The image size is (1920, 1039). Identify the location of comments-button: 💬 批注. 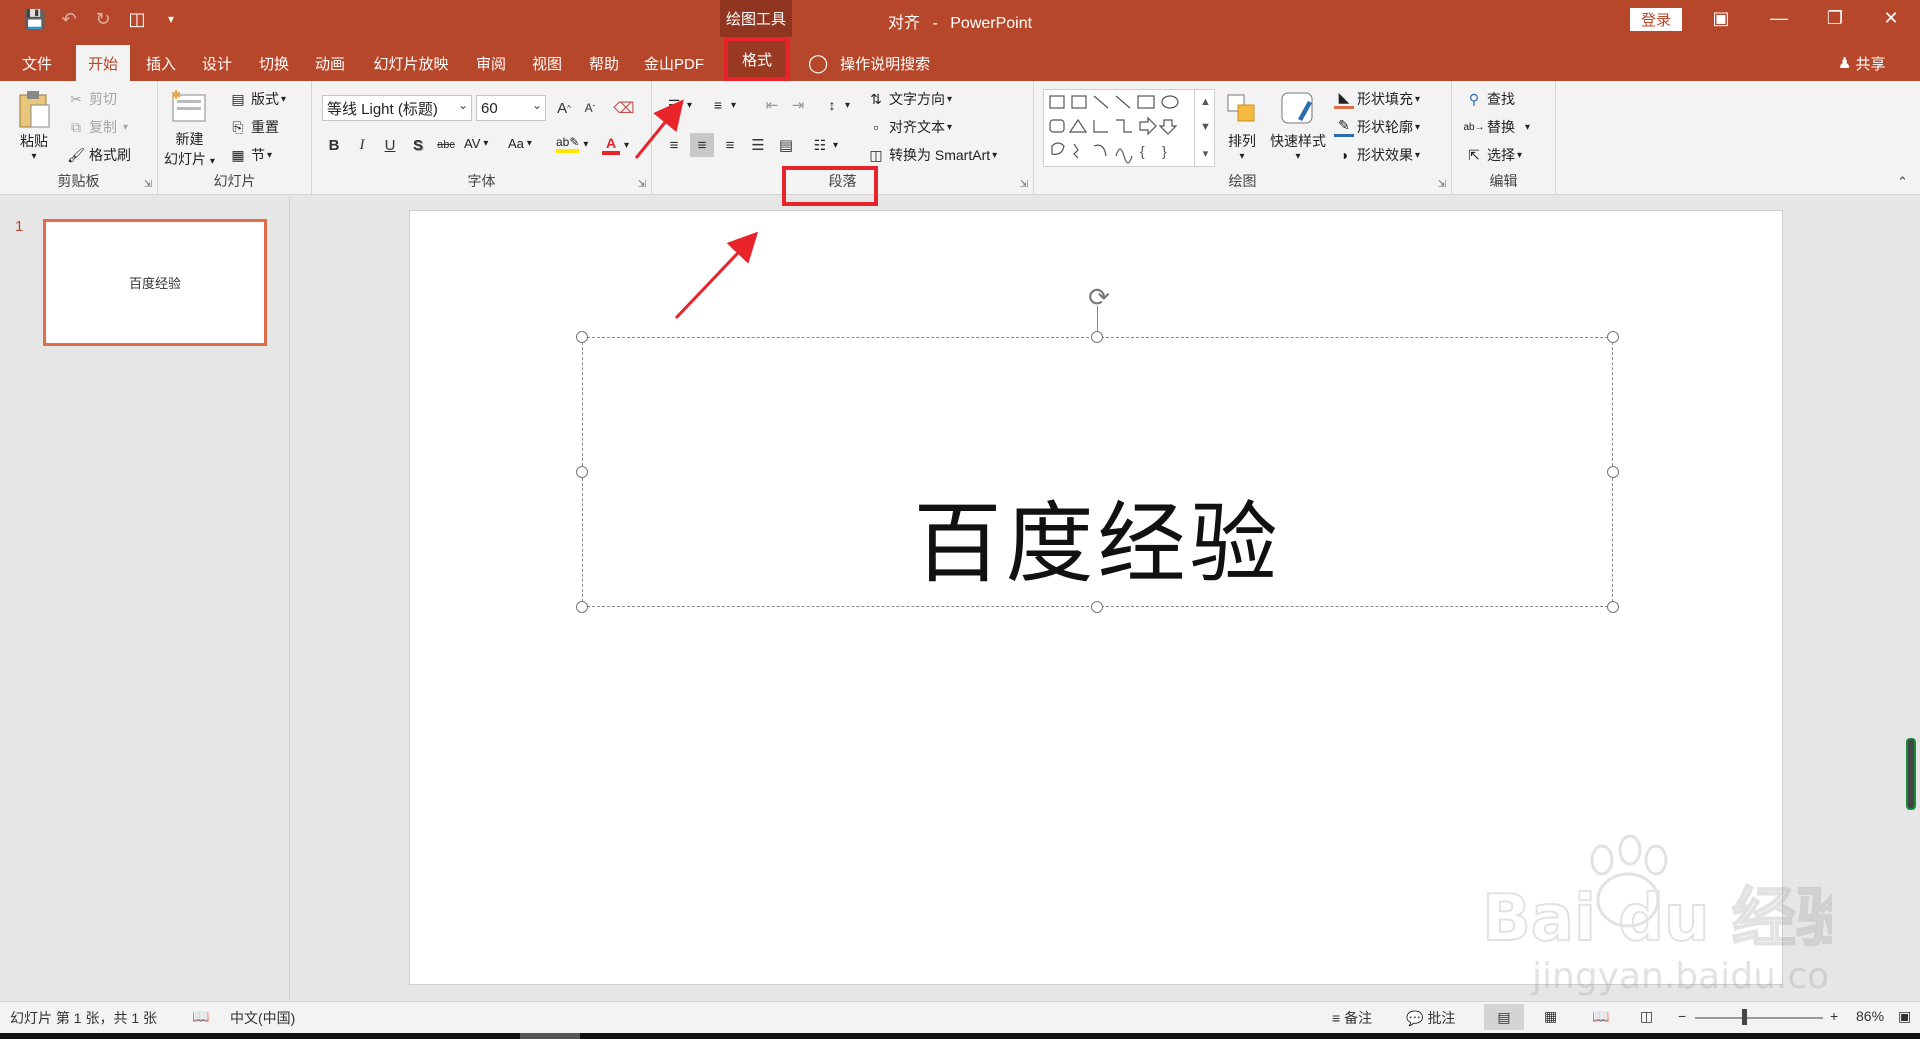
(1430, 1018).